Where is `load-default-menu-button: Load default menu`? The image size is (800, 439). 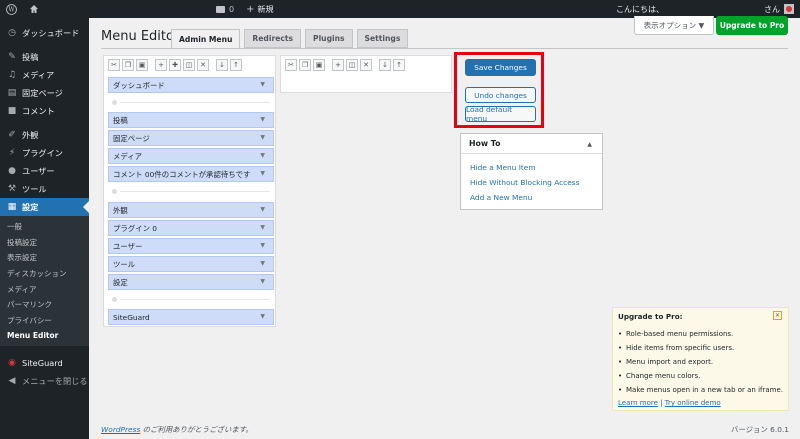
load-default-menu-button: Load default menu is located at coordinates (500, 114).